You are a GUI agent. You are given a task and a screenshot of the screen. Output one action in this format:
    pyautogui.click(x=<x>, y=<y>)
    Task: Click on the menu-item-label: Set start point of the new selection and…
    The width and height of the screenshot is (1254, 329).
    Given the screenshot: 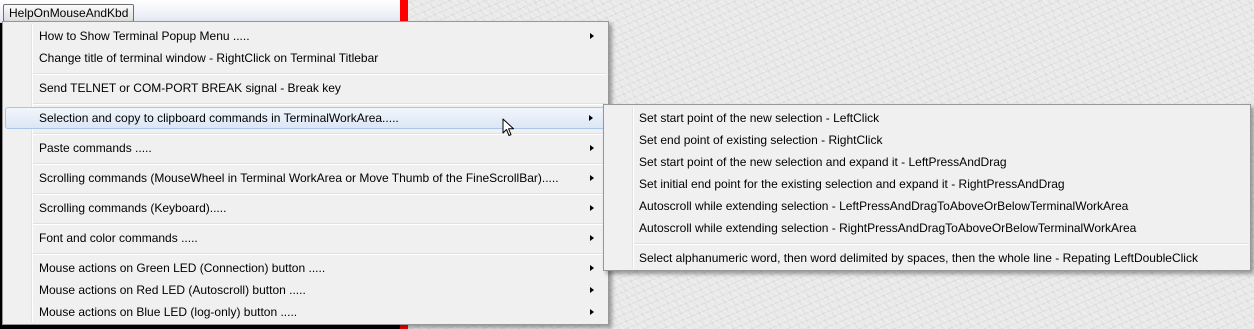 What is the action you would take?
    pyautogui.click(x=823, y=162)
    